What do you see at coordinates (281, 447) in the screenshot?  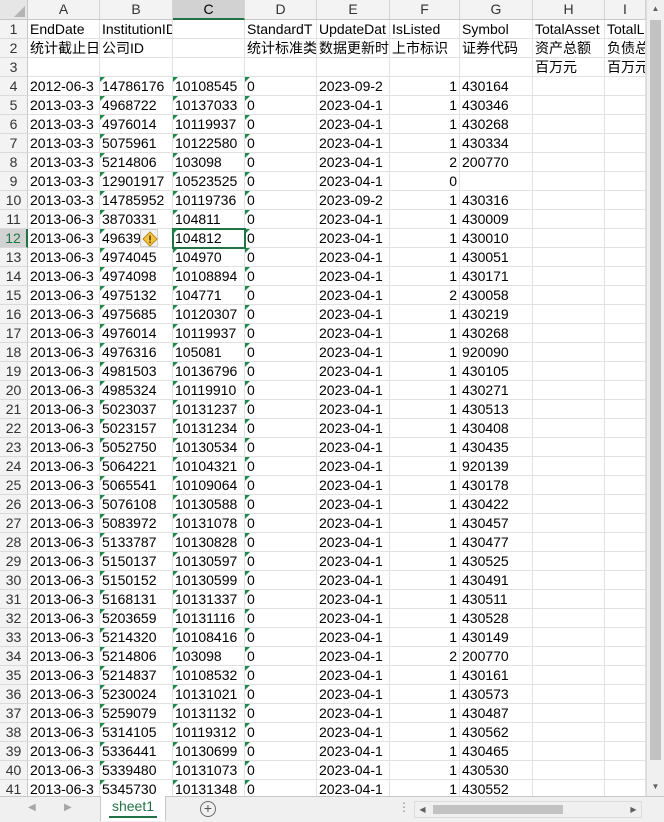 I see `cell-d23: 0` at bounding box center [281, 447].